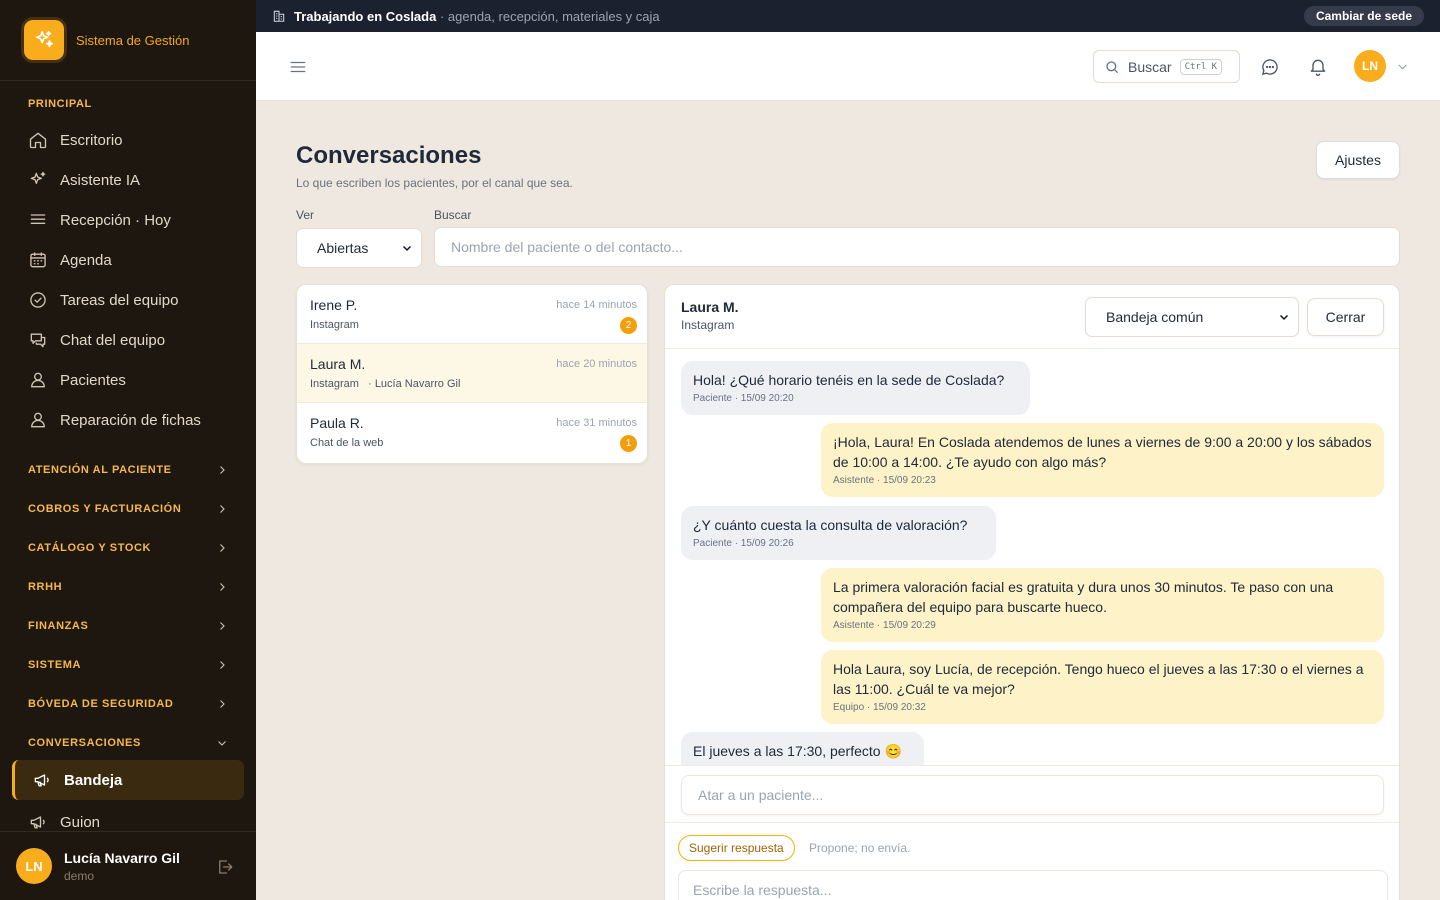 The width and height of the screenshot is (1440, 900). I want to click on sidebar-item-label: Bandeja, so click(93, 780).